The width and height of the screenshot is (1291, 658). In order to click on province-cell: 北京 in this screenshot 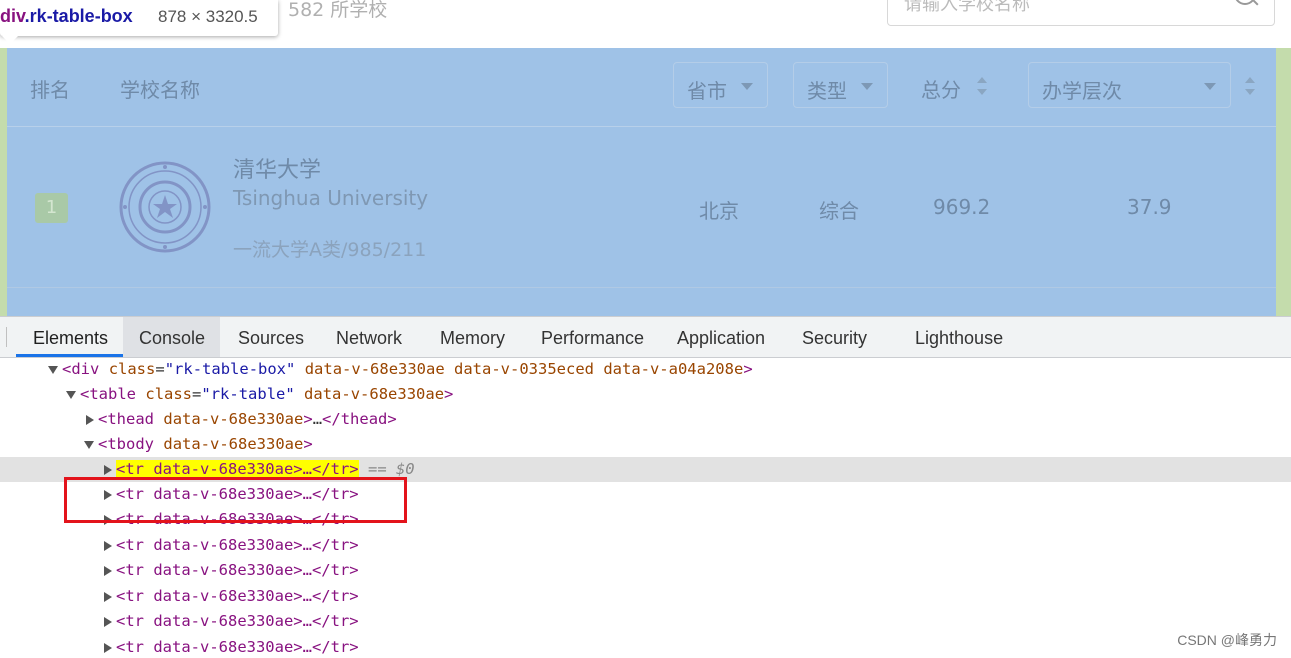, I will do `click(719, 211)`.